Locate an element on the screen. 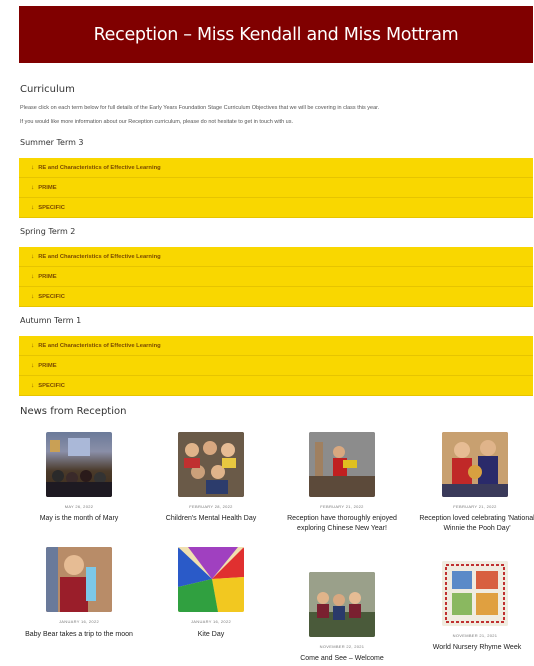  news-title-2: Children's Mental Health Day is located at coordinates (211, 519).